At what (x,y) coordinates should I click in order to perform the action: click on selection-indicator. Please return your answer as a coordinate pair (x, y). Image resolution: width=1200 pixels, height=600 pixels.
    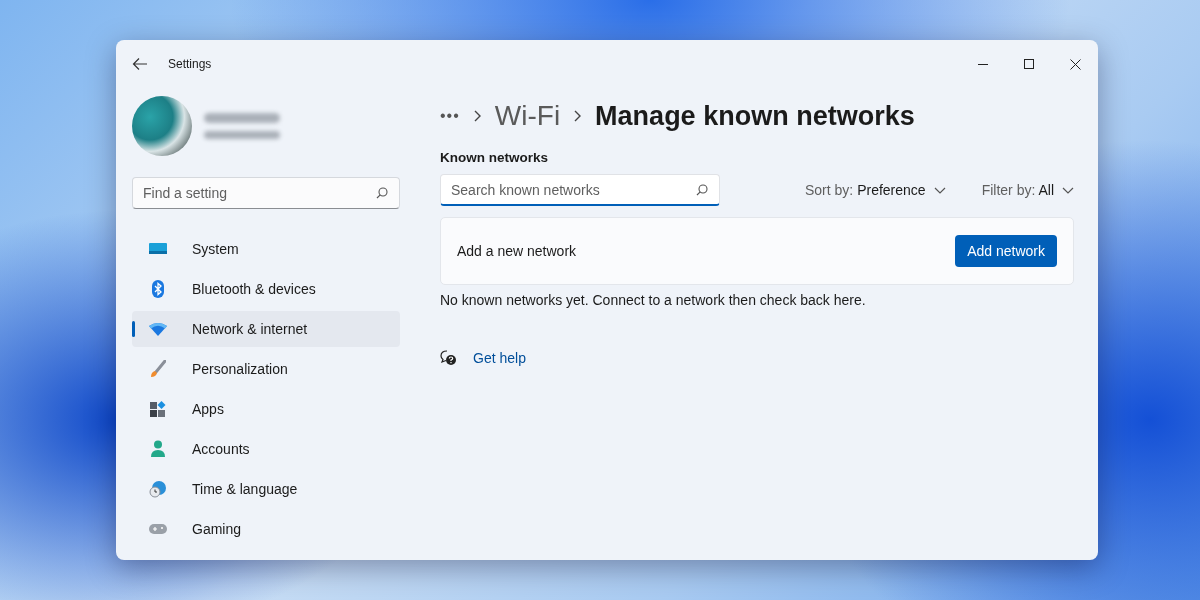
    Looking at the image, I should click on (133, 329).